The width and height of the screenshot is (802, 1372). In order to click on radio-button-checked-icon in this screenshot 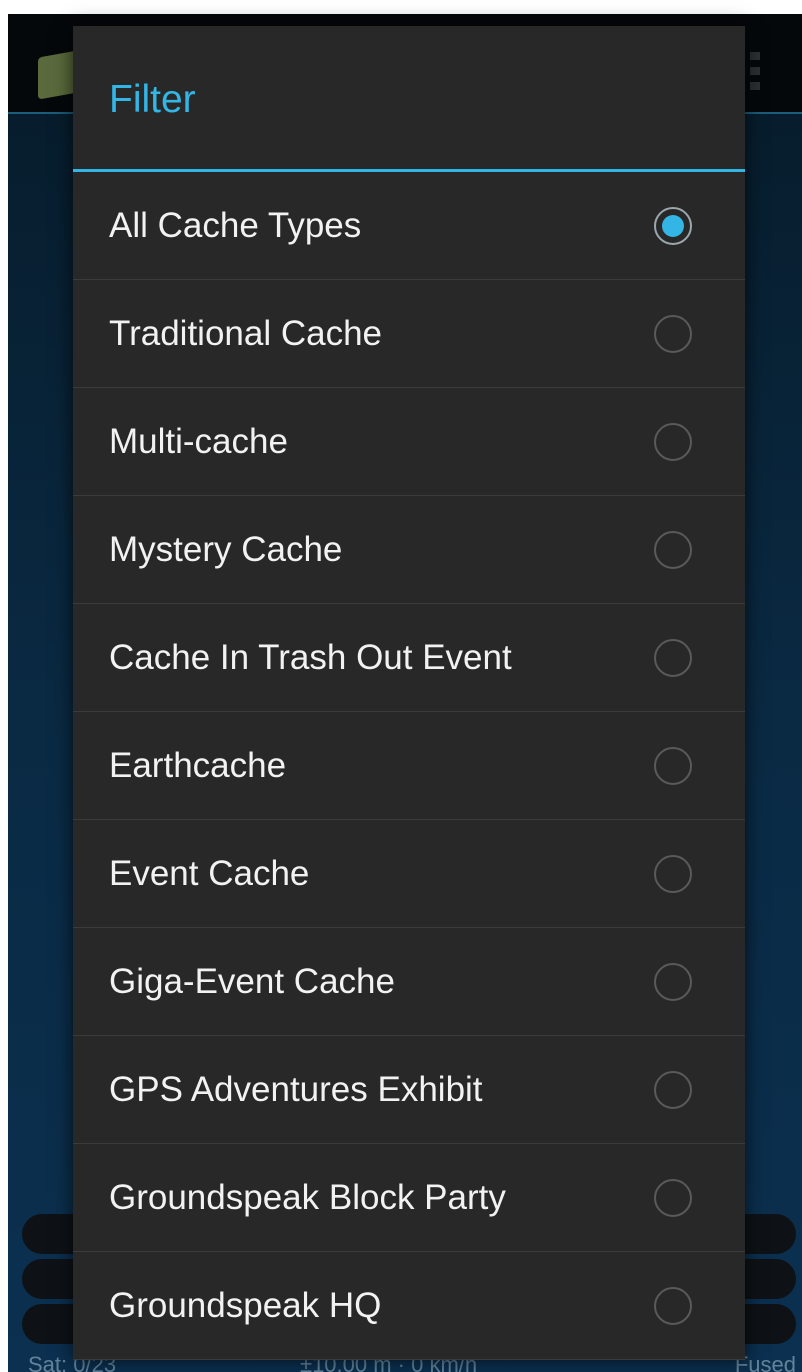, I will do `click(673, 225)`.